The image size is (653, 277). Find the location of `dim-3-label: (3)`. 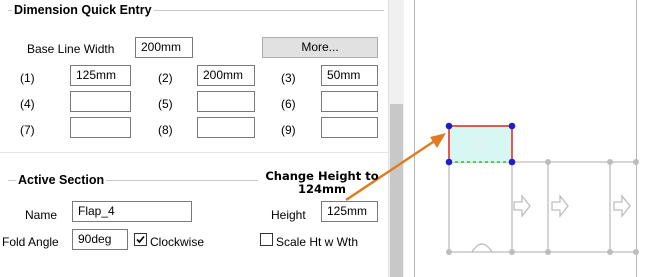

dim-3-label: (3) is located at coordinates (288, 78).